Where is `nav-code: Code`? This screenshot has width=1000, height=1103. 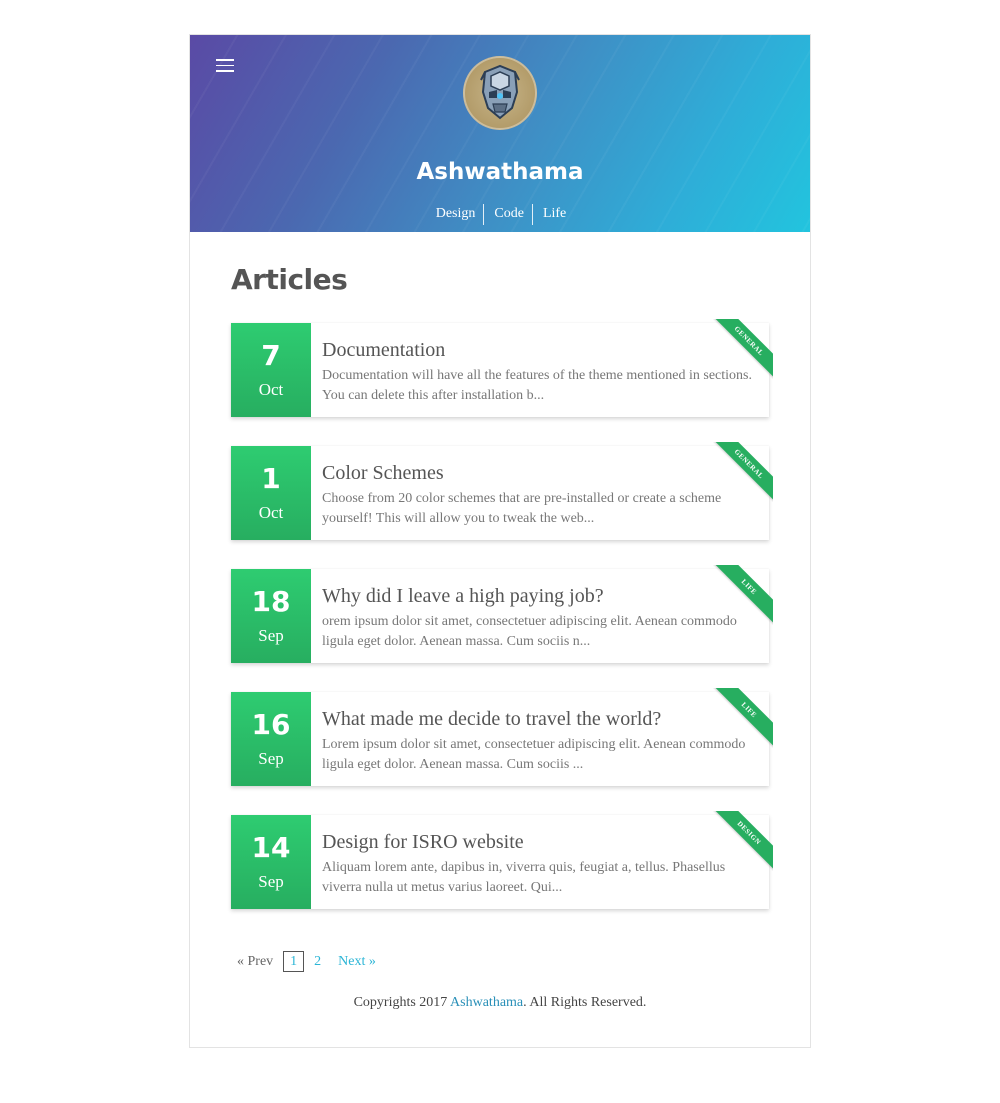 nav-code: Code is located at coordinates (507, 214).